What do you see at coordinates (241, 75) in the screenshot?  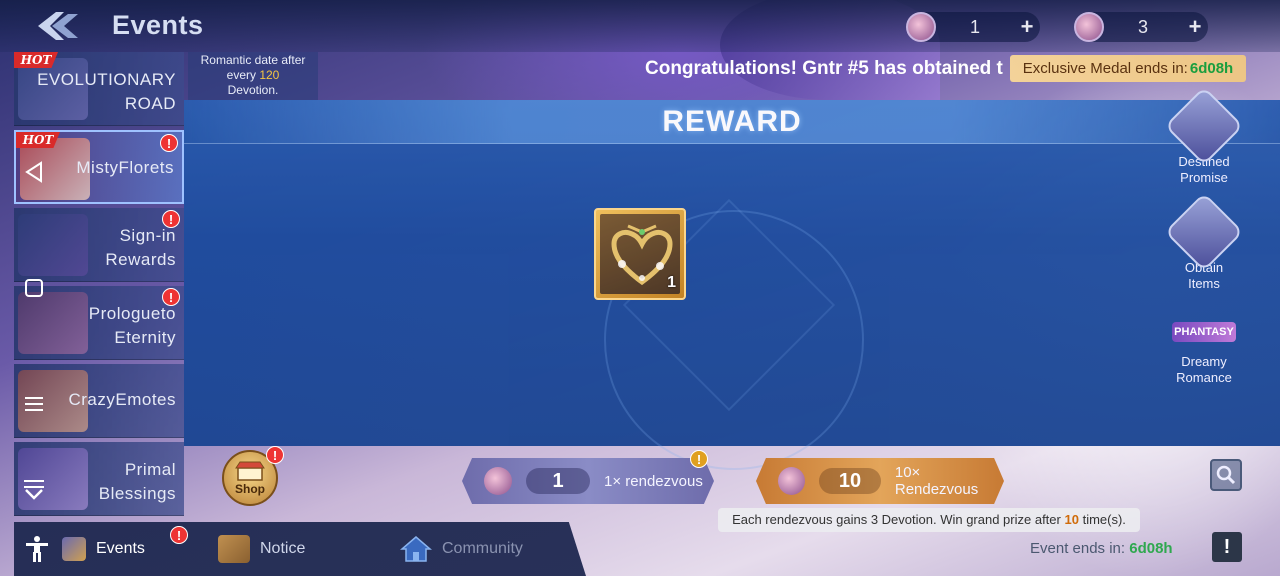 I see `romantic-note-every: every` at bounding box center [241, 75].